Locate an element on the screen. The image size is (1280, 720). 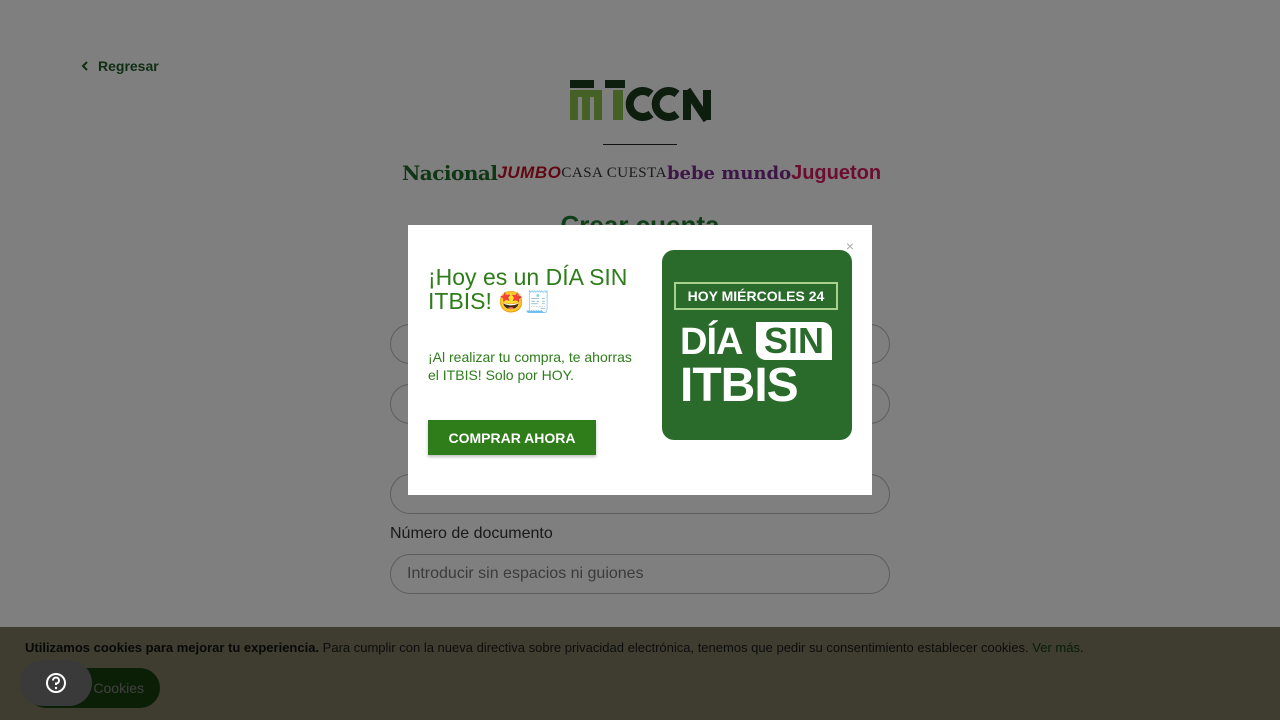
promo-sin: SIN is located at coordinates (794, 341).